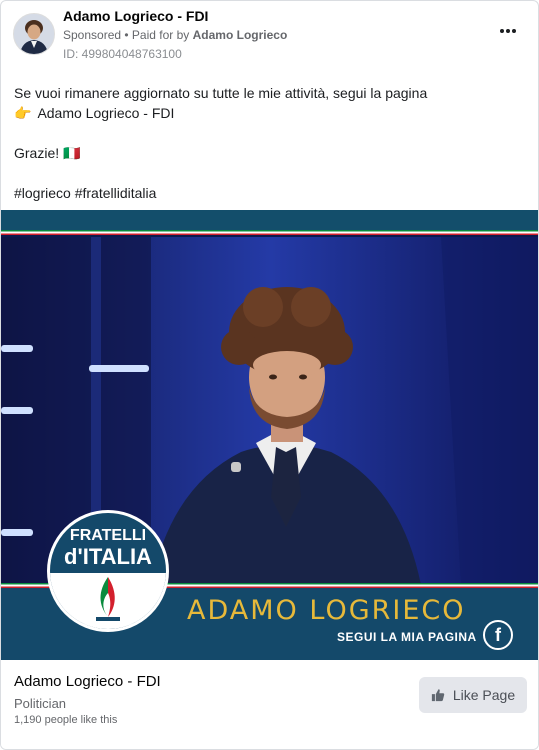  Describe the element at coordinates (269, 113) in the screenshot. I see `post-line-2: 👉 Adamo Logrieco - FDI` at that location.